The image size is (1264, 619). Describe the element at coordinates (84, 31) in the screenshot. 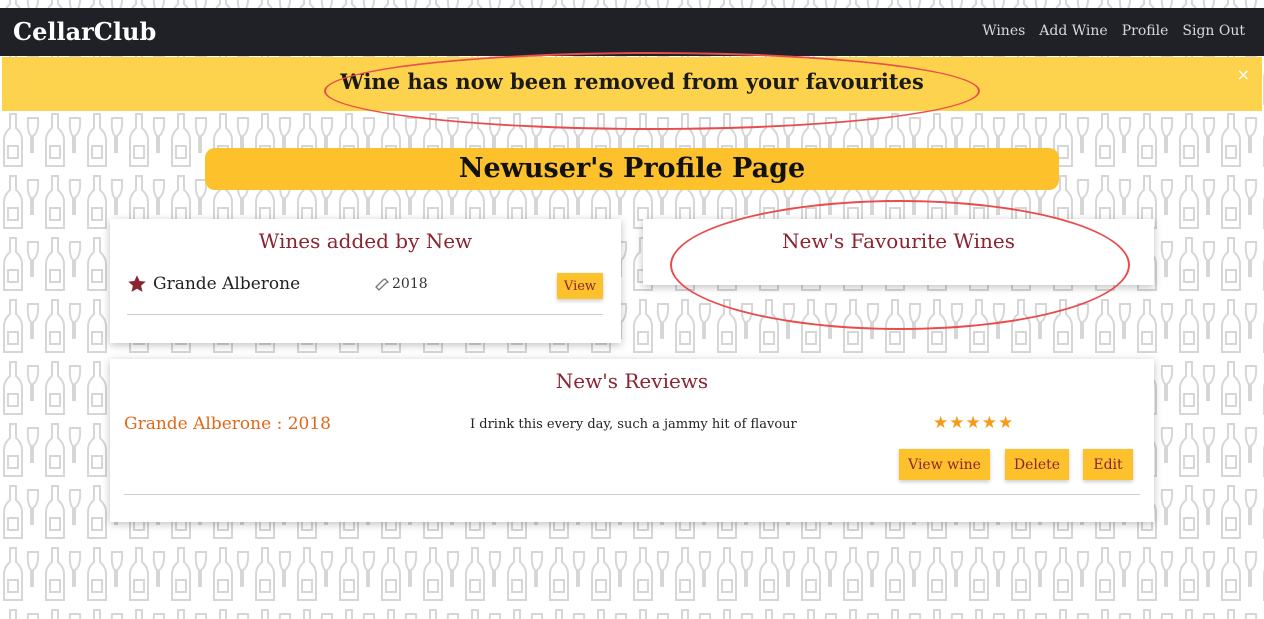

I see `brand-logo: CellarClub` at that location.